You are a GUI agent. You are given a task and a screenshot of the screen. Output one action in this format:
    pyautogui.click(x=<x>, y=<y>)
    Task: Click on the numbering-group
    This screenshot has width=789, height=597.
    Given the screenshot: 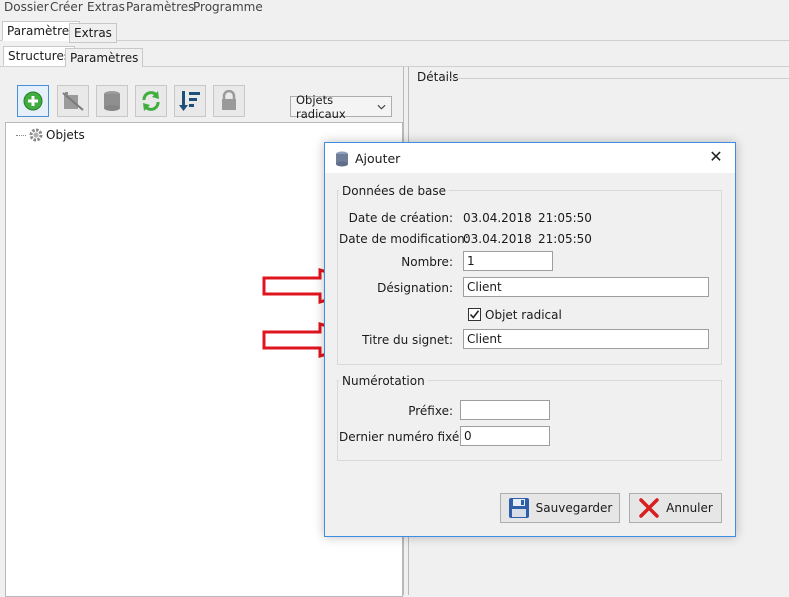 What is the action you would take?
    pyautogui.click(x=529, y=420)
    